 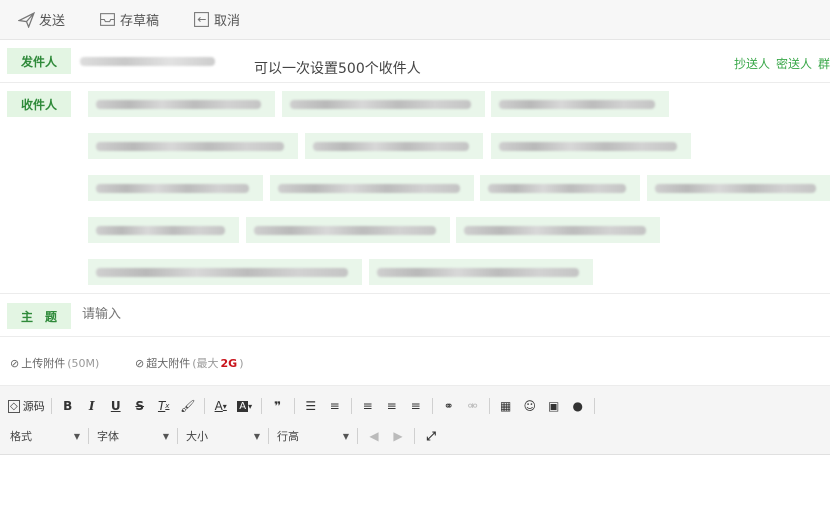 What do you see at coordinates (68, 406) in the screenshot?
I see `bold-button: B` at bounding box center [68, 406].